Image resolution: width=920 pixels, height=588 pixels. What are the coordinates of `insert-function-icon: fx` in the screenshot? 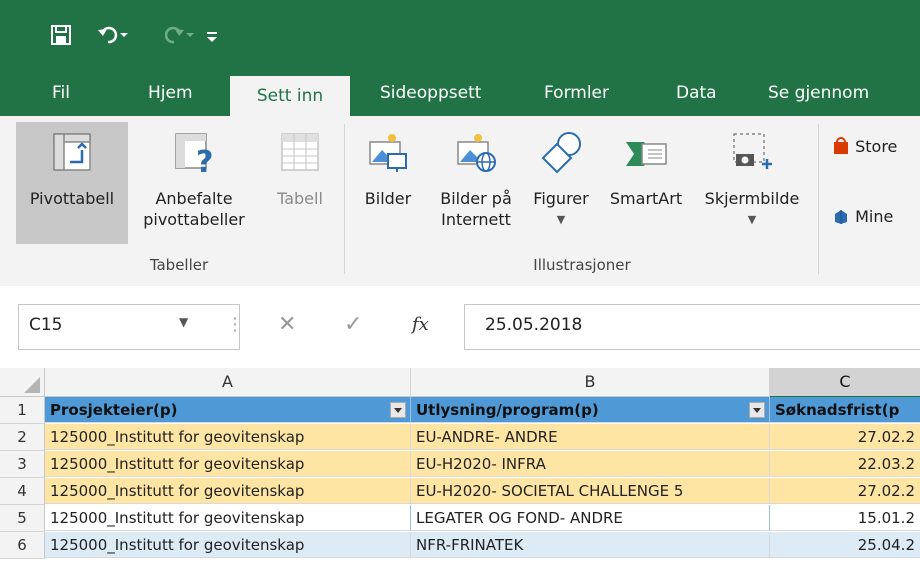 It's located at (420, 324).